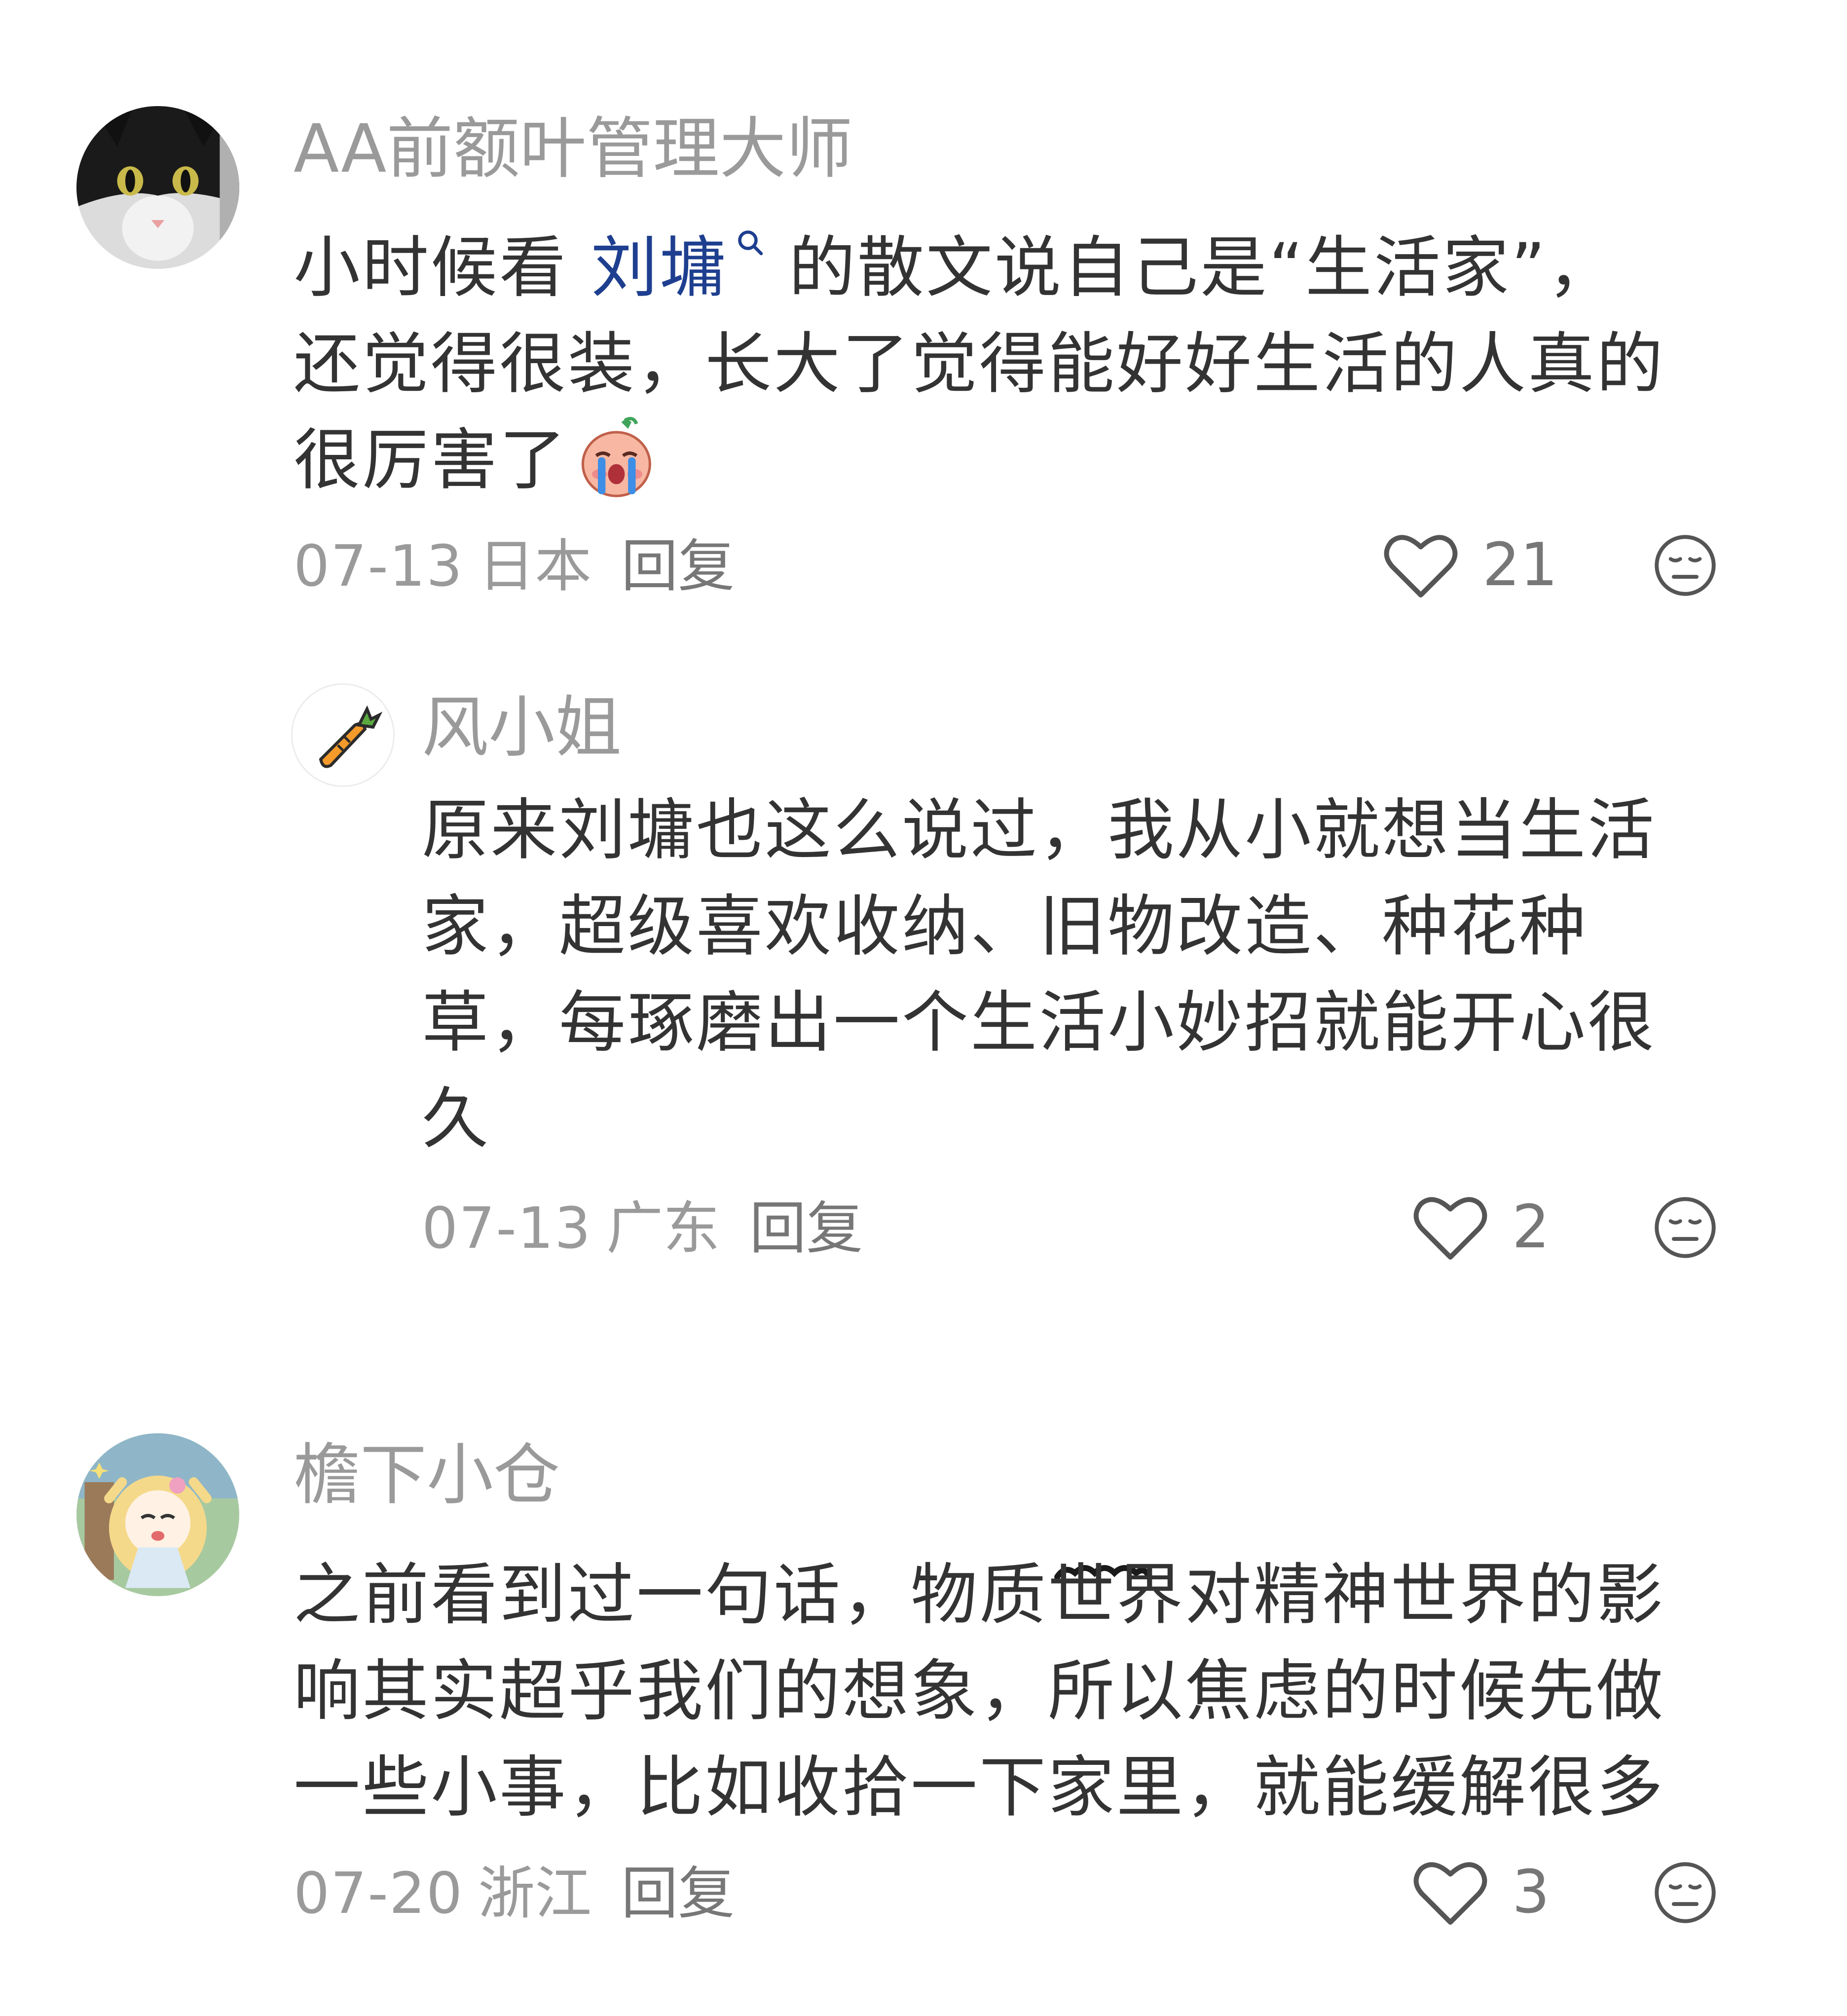 Image resolution: width=1847 pixels, height=2016 pixels. What do you see at coordinates (443, 267) in the screenshot?
I see `comment-text-segment: 小时候看` at bounding box center [443, 267].